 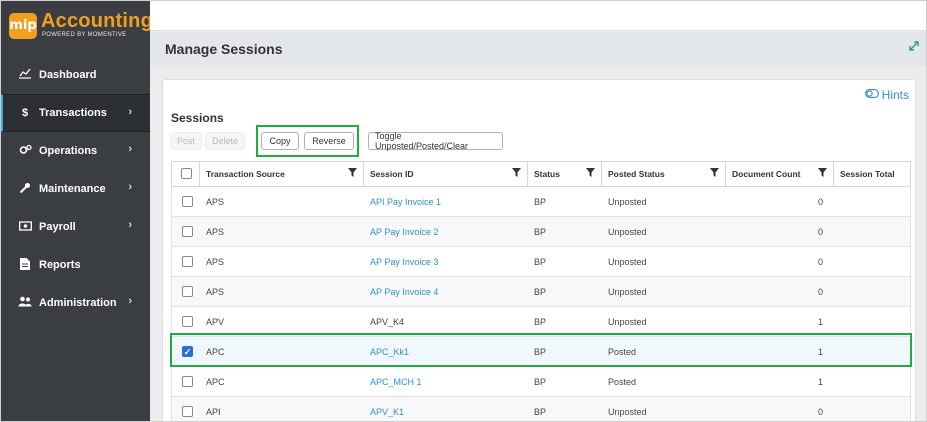 I want to click on sidebar-item-dashboard: Dashboard, so click(x=75, y=75).